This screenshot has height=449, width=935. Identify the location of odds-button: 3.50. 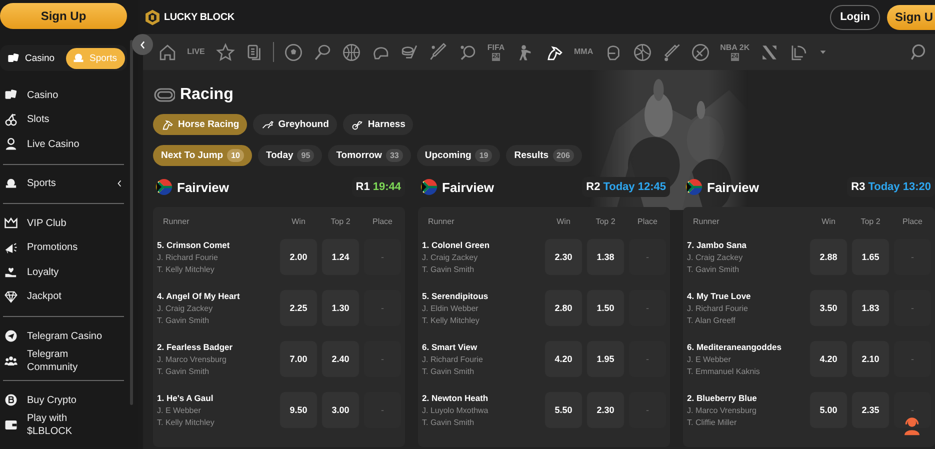
(828, 308).